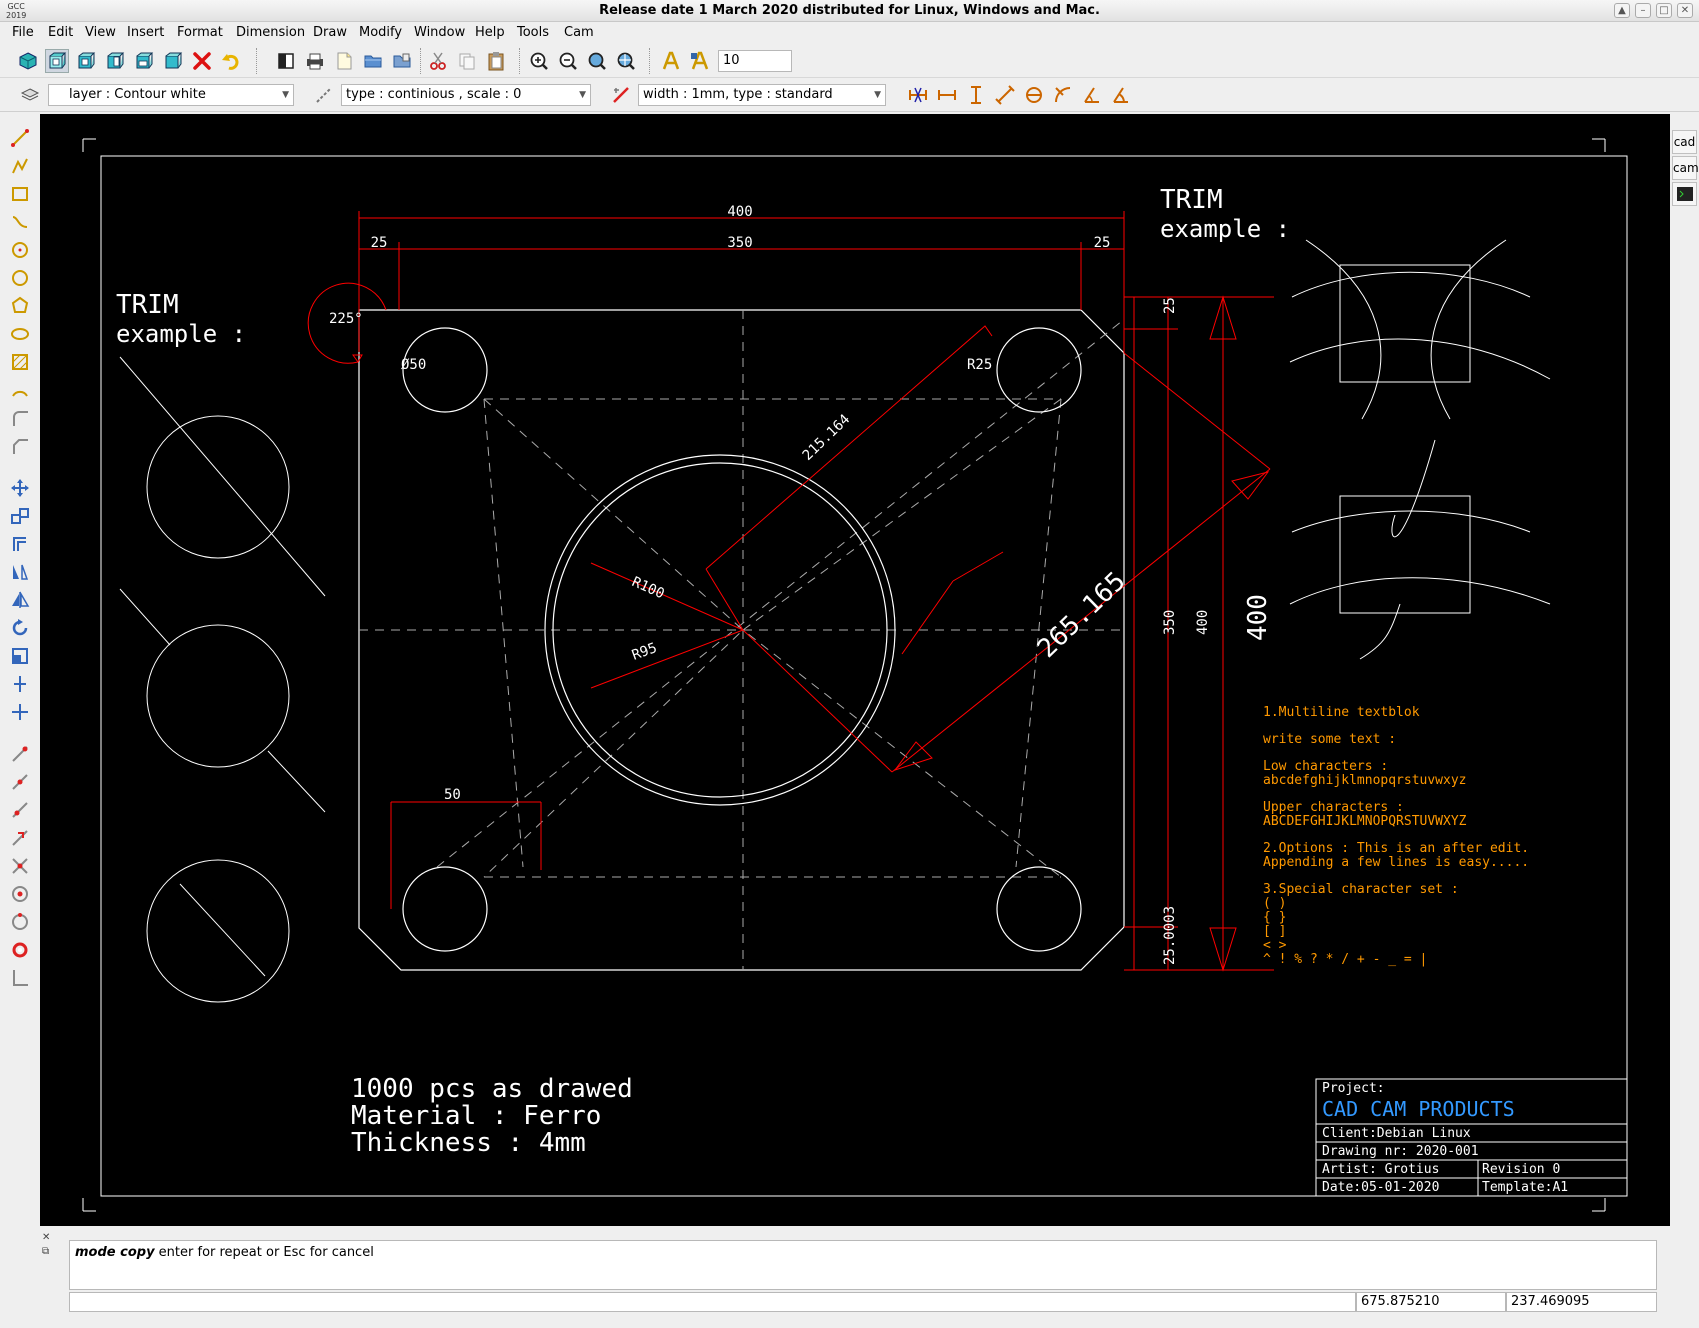  Describe the element at coordinates (1092, 95) in the screenshot. I see `dim-angle-icon` at that location.